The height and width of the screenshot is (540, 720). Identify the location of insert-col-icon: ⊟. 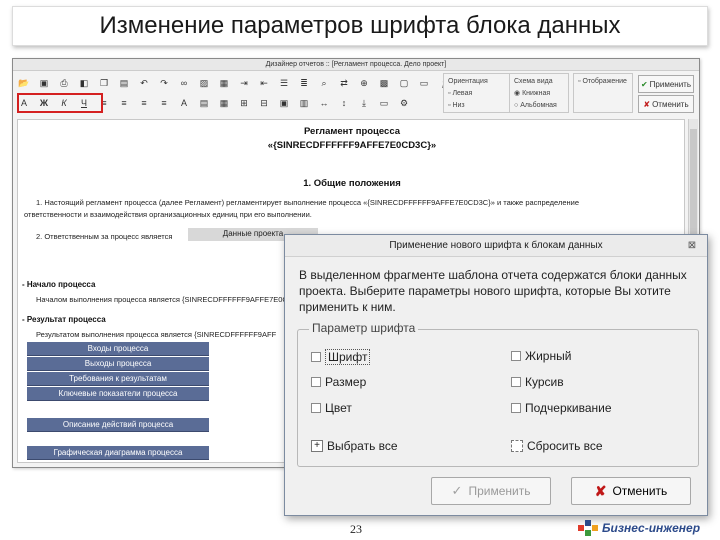
(264, 103).